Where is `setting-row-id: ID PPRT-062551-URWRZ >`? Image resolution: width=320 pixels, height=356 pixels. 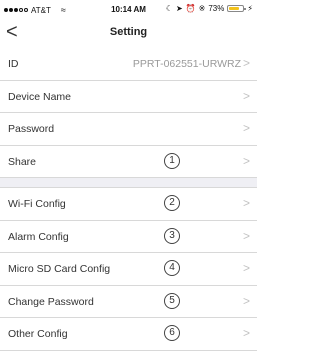 setting-row-id: ID PPRT-062551-URWRZ > is located at coordinates (128, 64).